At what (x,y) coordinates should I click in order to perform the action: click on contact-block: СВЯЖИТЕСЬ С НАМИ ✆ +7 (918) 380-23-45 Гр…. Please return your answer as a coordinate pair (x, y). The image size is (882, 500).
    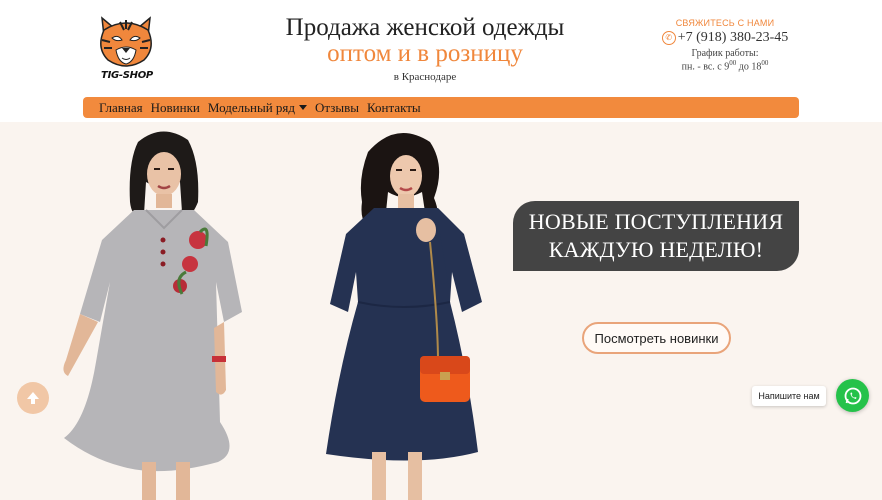
    Looking at the image, I should click on (725, 45).